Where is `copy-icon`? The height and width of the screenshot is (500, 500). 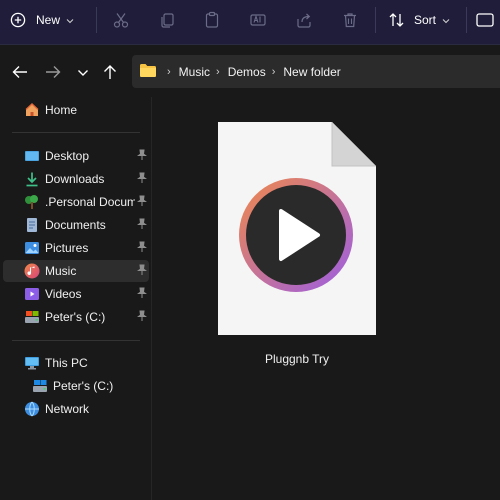
copy-icon is located at coordinates (167, 20).